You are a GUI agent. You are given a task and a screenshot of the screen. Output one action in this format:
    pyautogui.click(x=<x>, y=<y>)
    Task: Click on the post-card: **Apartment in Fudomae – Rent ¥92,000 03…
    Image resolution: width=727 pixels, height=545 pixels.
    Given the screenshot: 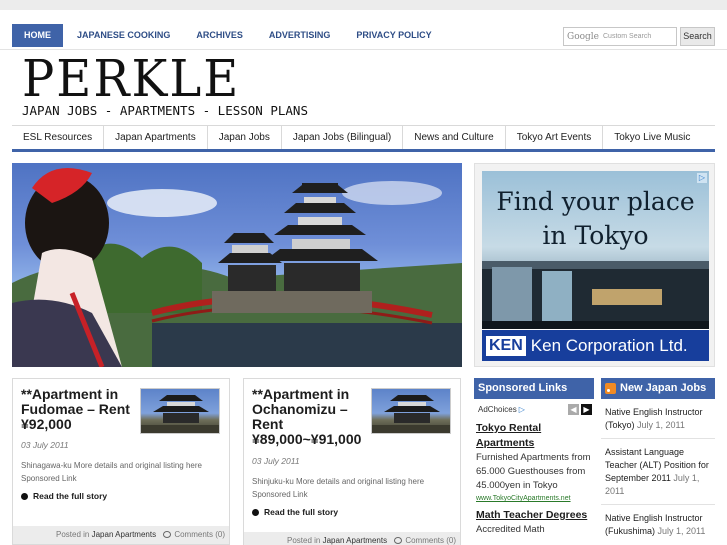 What is the action you would take?
    pyautogui.click(x=121, y=461)
    